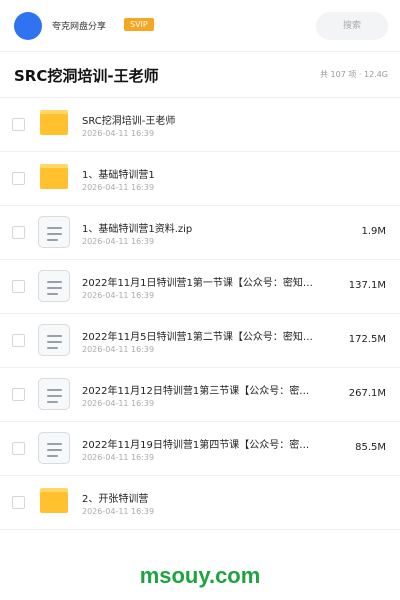 The image size is (400, 600). I want to click on item-name: SRC挖洞培训-王老师, so click(129, 121).